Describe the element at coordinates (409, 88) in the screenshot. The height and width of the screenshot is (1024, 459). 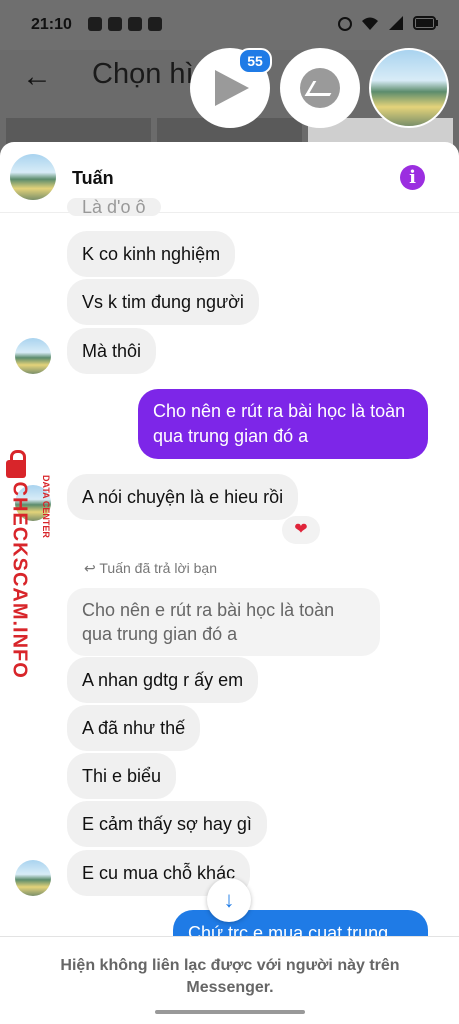
I see `contact-chat-head` at that location.